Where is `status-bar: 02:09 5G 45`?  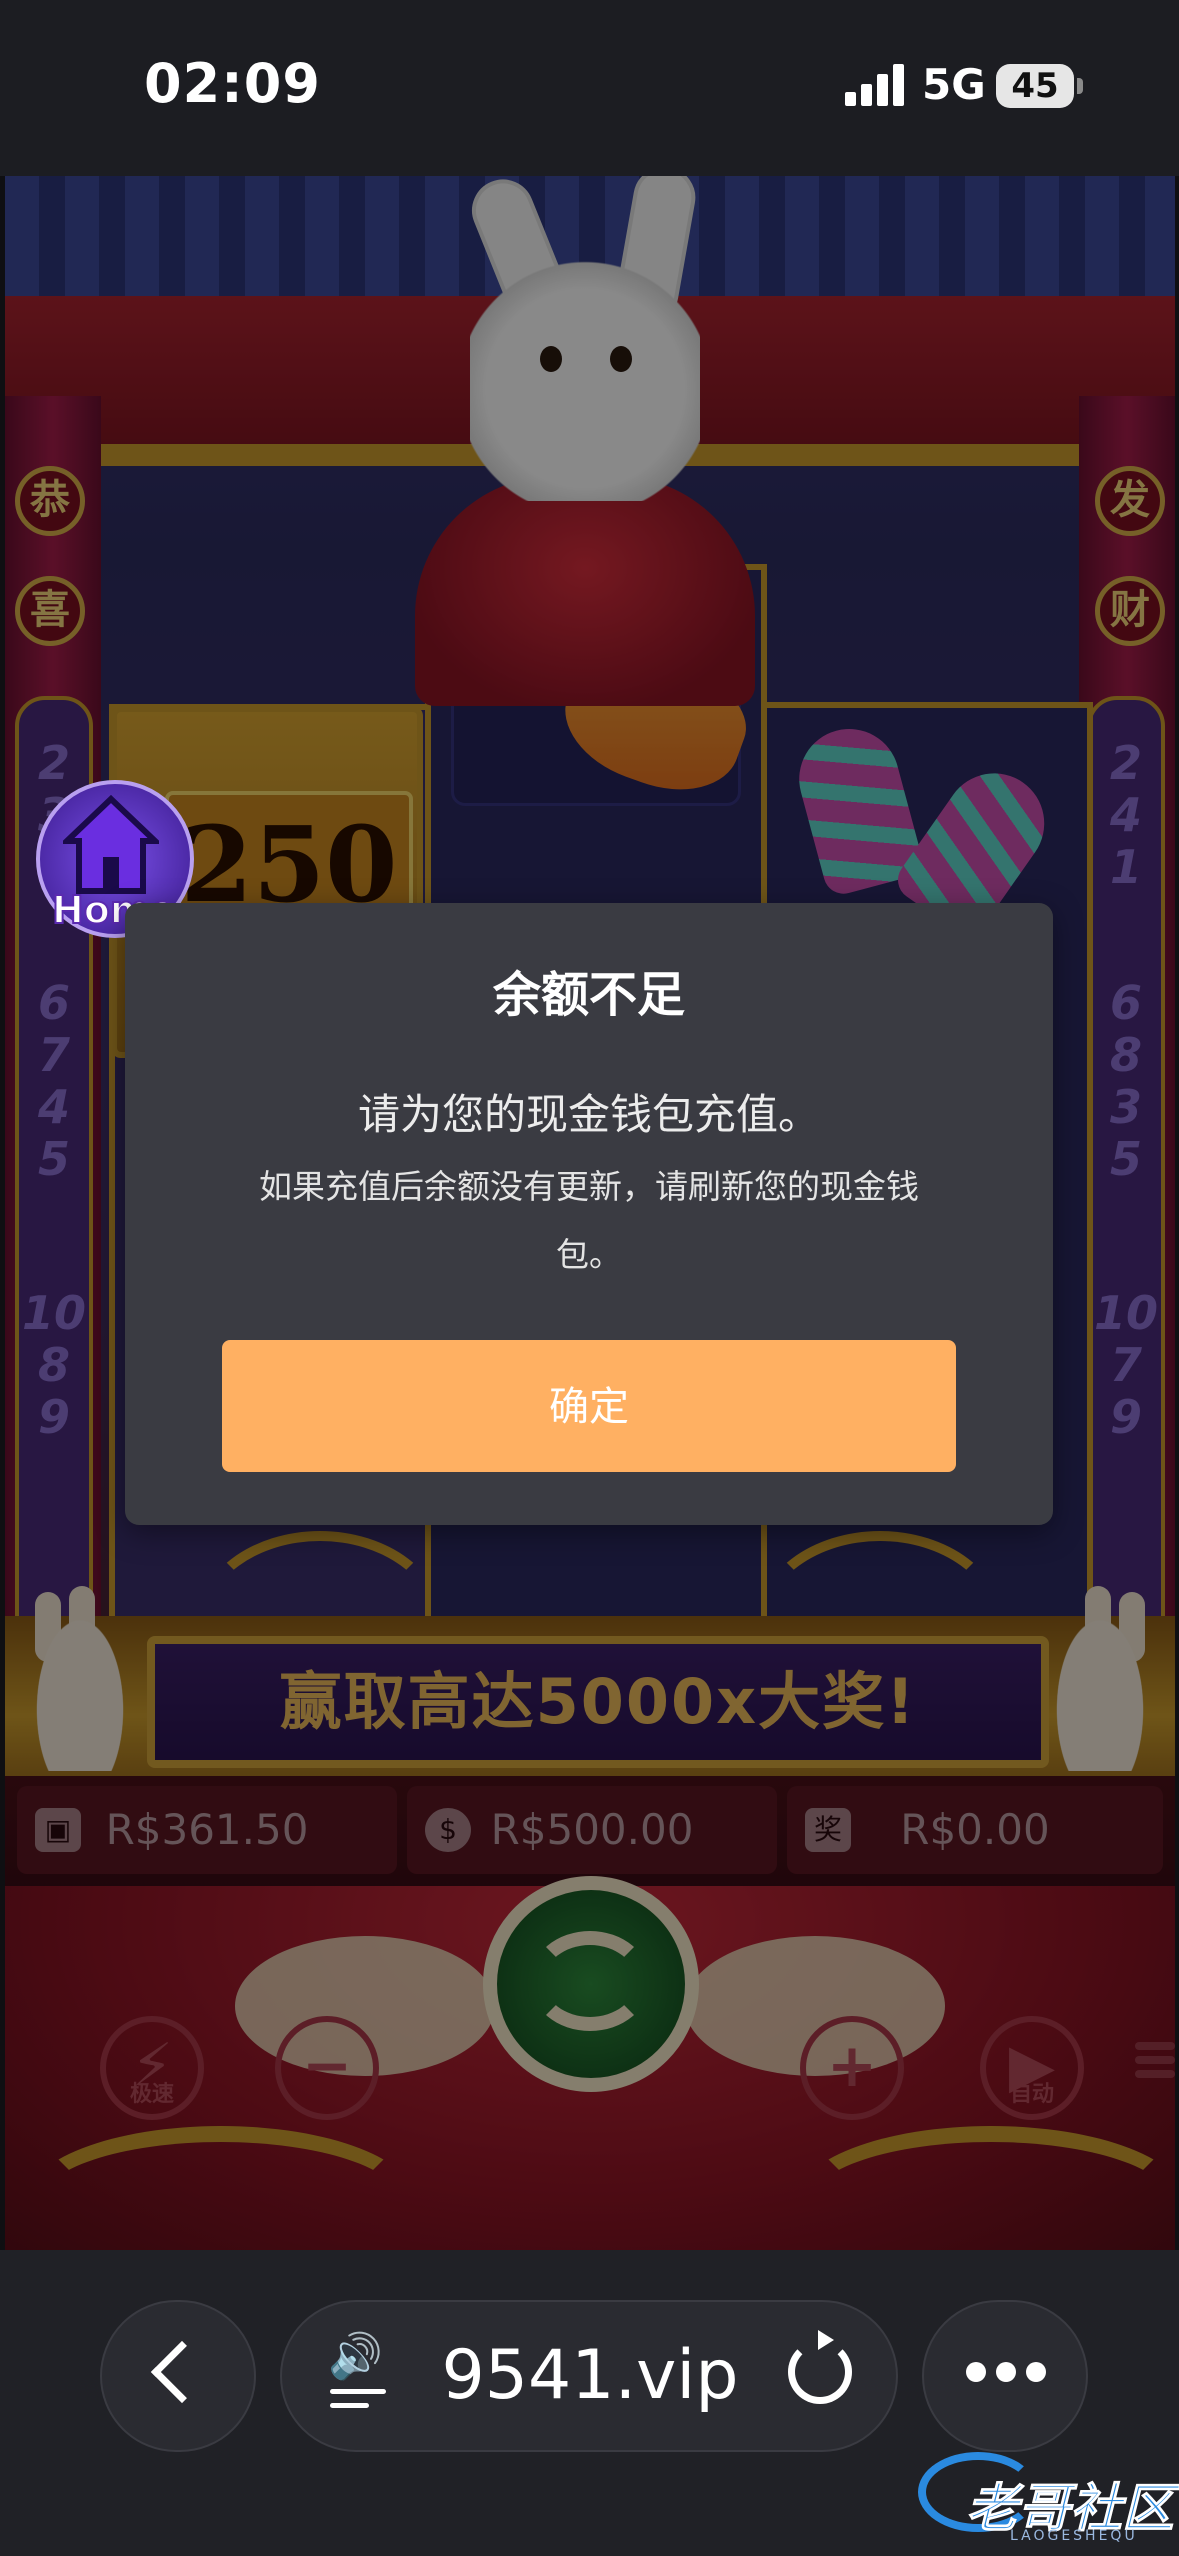
status-bar: 02:09 5G 45 is located at coordinates (589, 88).